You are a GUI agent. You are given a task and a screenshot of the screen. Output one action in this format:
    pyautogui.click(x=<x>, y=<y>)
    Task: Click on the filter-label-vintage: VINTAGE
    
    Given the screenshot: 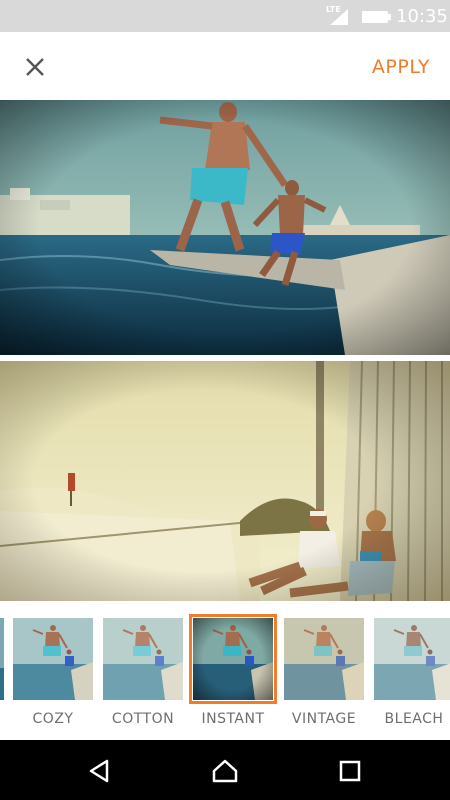 What is the action you would take?
    pyautogui.click(x=324, y=719)
    